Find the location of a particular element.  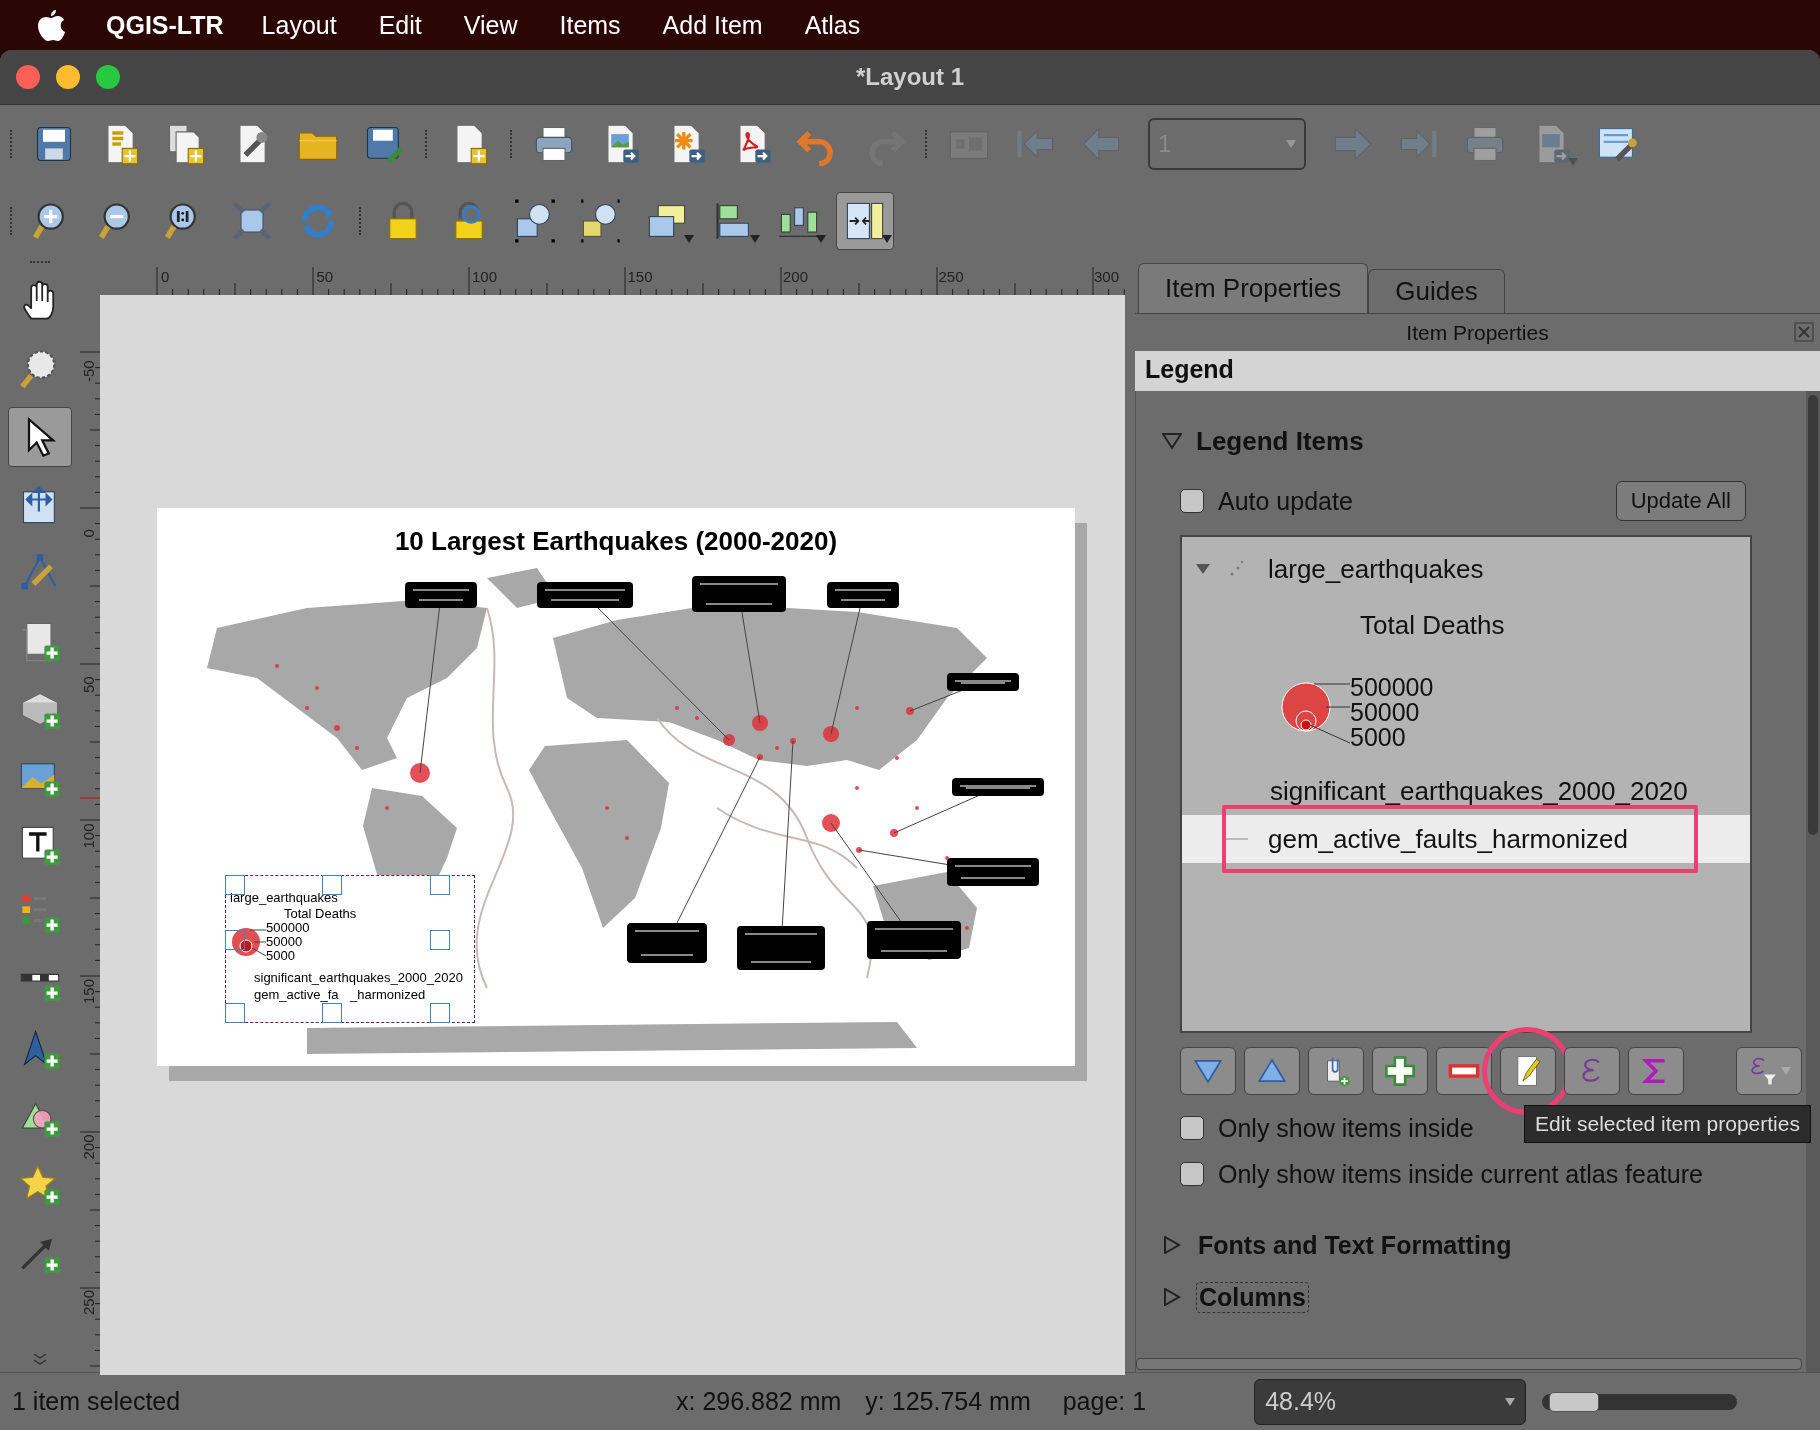

ruler-label: 200 is located at coordinates (88, 1147).